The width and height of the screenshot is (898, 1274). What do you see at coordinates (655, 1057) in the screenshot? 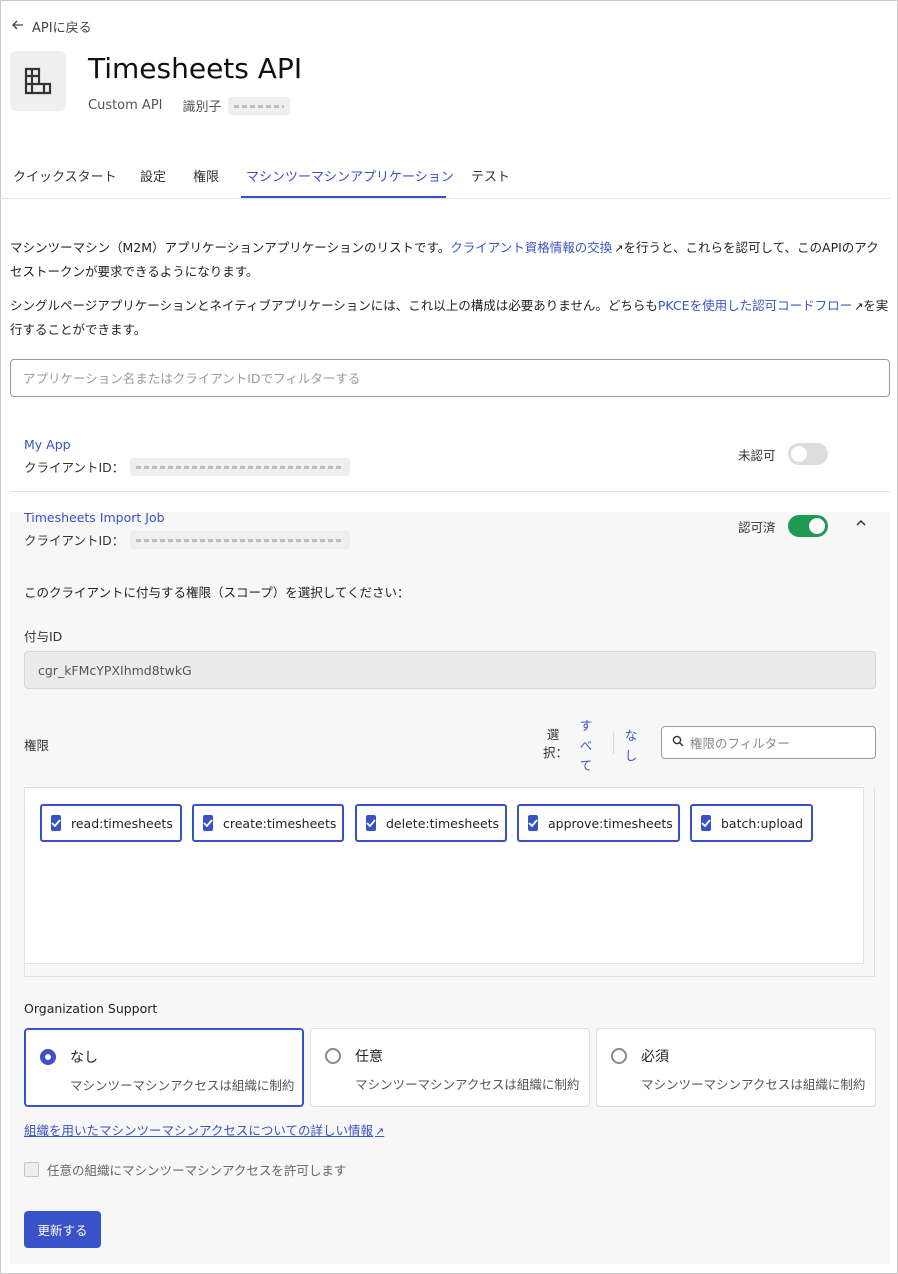
I see `org-option-title: 必須` at bounding box center [655, 1057].